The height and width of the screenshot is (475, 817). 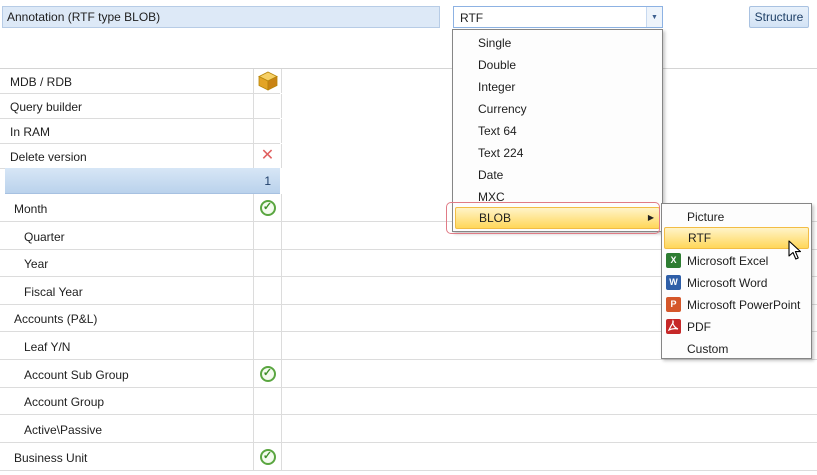 What do you see at coordinates (557, 65) in the screenshot?
I see `menu-item-double: Double` at bounding box center [557, 65].